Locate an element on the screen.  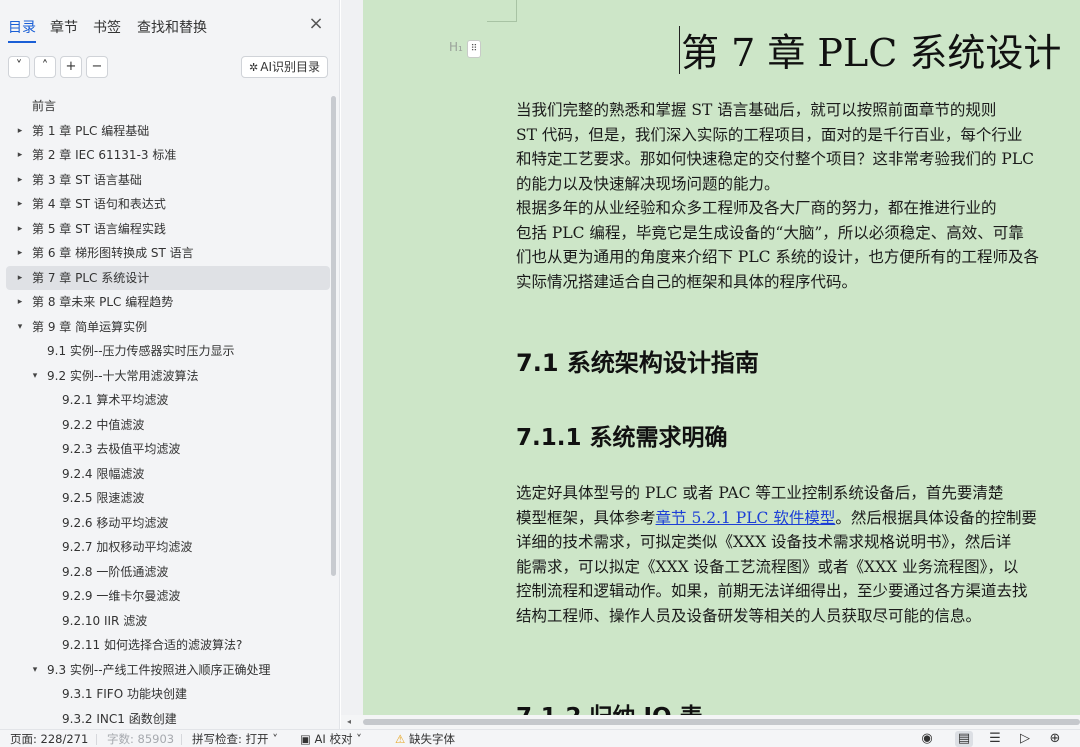
toc-item-label: 9.2.3 去极值平均滤波 is located at coordinates (121, 449).